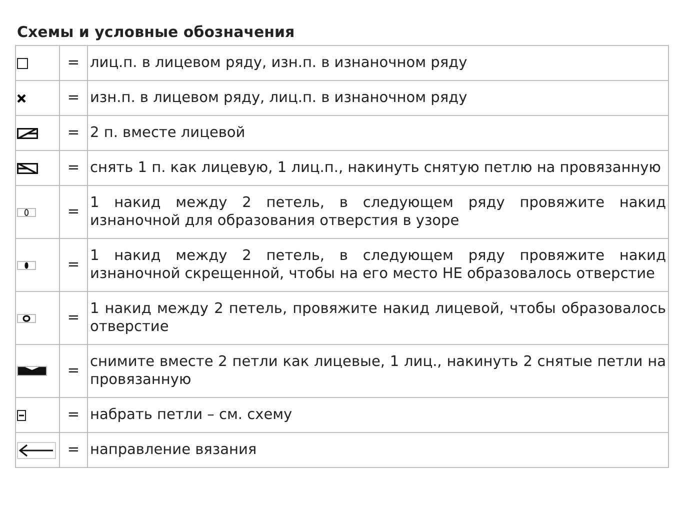 Image resolution: width=686 pixels, height=529 pixels. Describe the element at coordinates (378, 371) in the screenshot. I see `legend-description: снимите вместе 2 петли как лицевые, 1 лиц., накинуть 2 снятые петли на провязанную` at that location.